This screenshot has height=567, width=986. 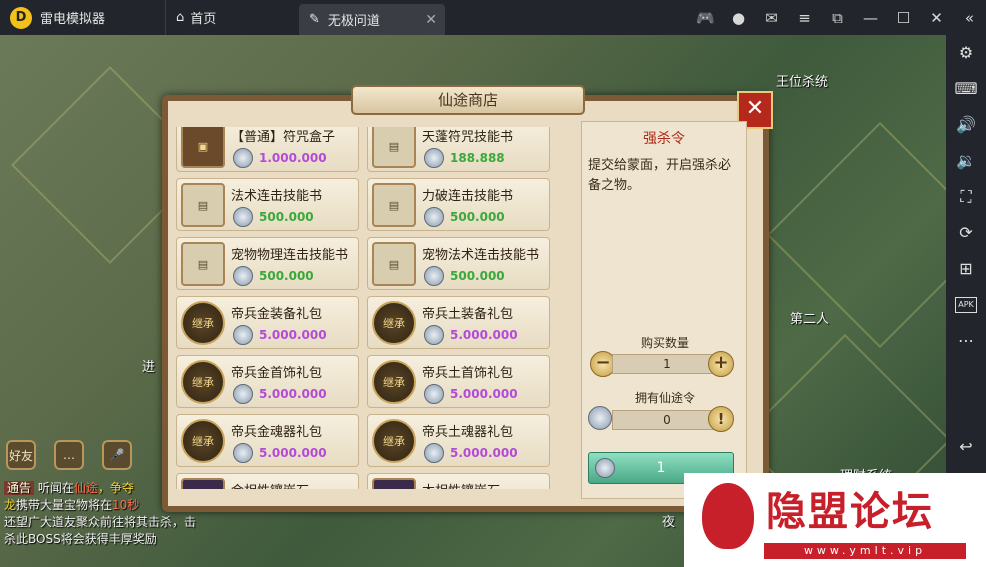 What do you see at coordinates (117, 455) in the screenshot?
I see `voice-mic-icon: 🎤` at bounding box center [117, 455].